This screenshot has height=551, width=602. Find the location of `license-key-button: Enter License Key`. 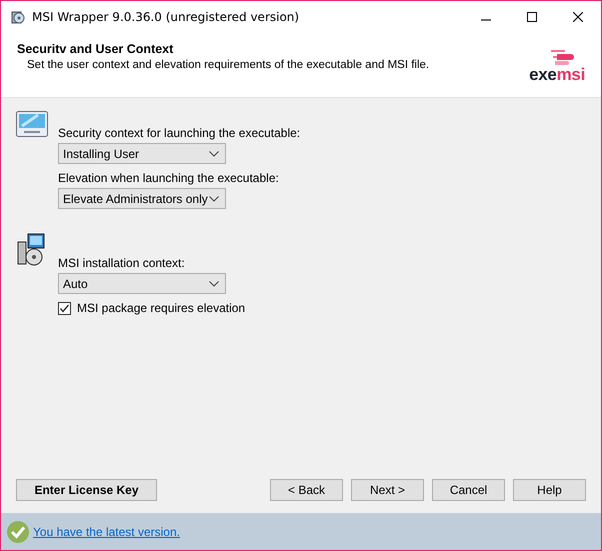

license-key-button: Enter License Key is located at coordinates (86, 490).